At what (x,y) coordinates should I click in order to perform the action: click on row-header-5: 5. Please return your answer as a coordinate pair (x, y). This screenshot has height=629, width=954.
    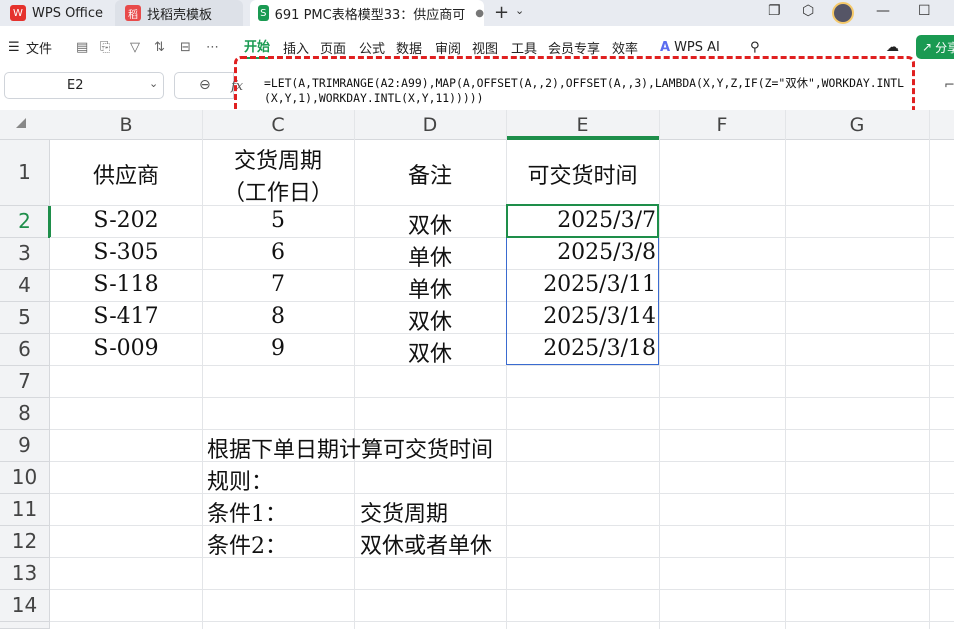
    Looking at the image, I should click on (25, 318).